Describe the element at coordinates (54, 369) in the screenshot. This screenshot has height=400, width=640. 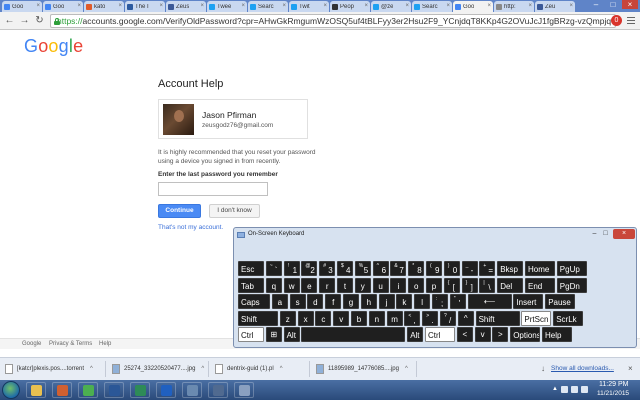
I see `download-item: [katcr]plexis.pos....torrent ^` at that location.